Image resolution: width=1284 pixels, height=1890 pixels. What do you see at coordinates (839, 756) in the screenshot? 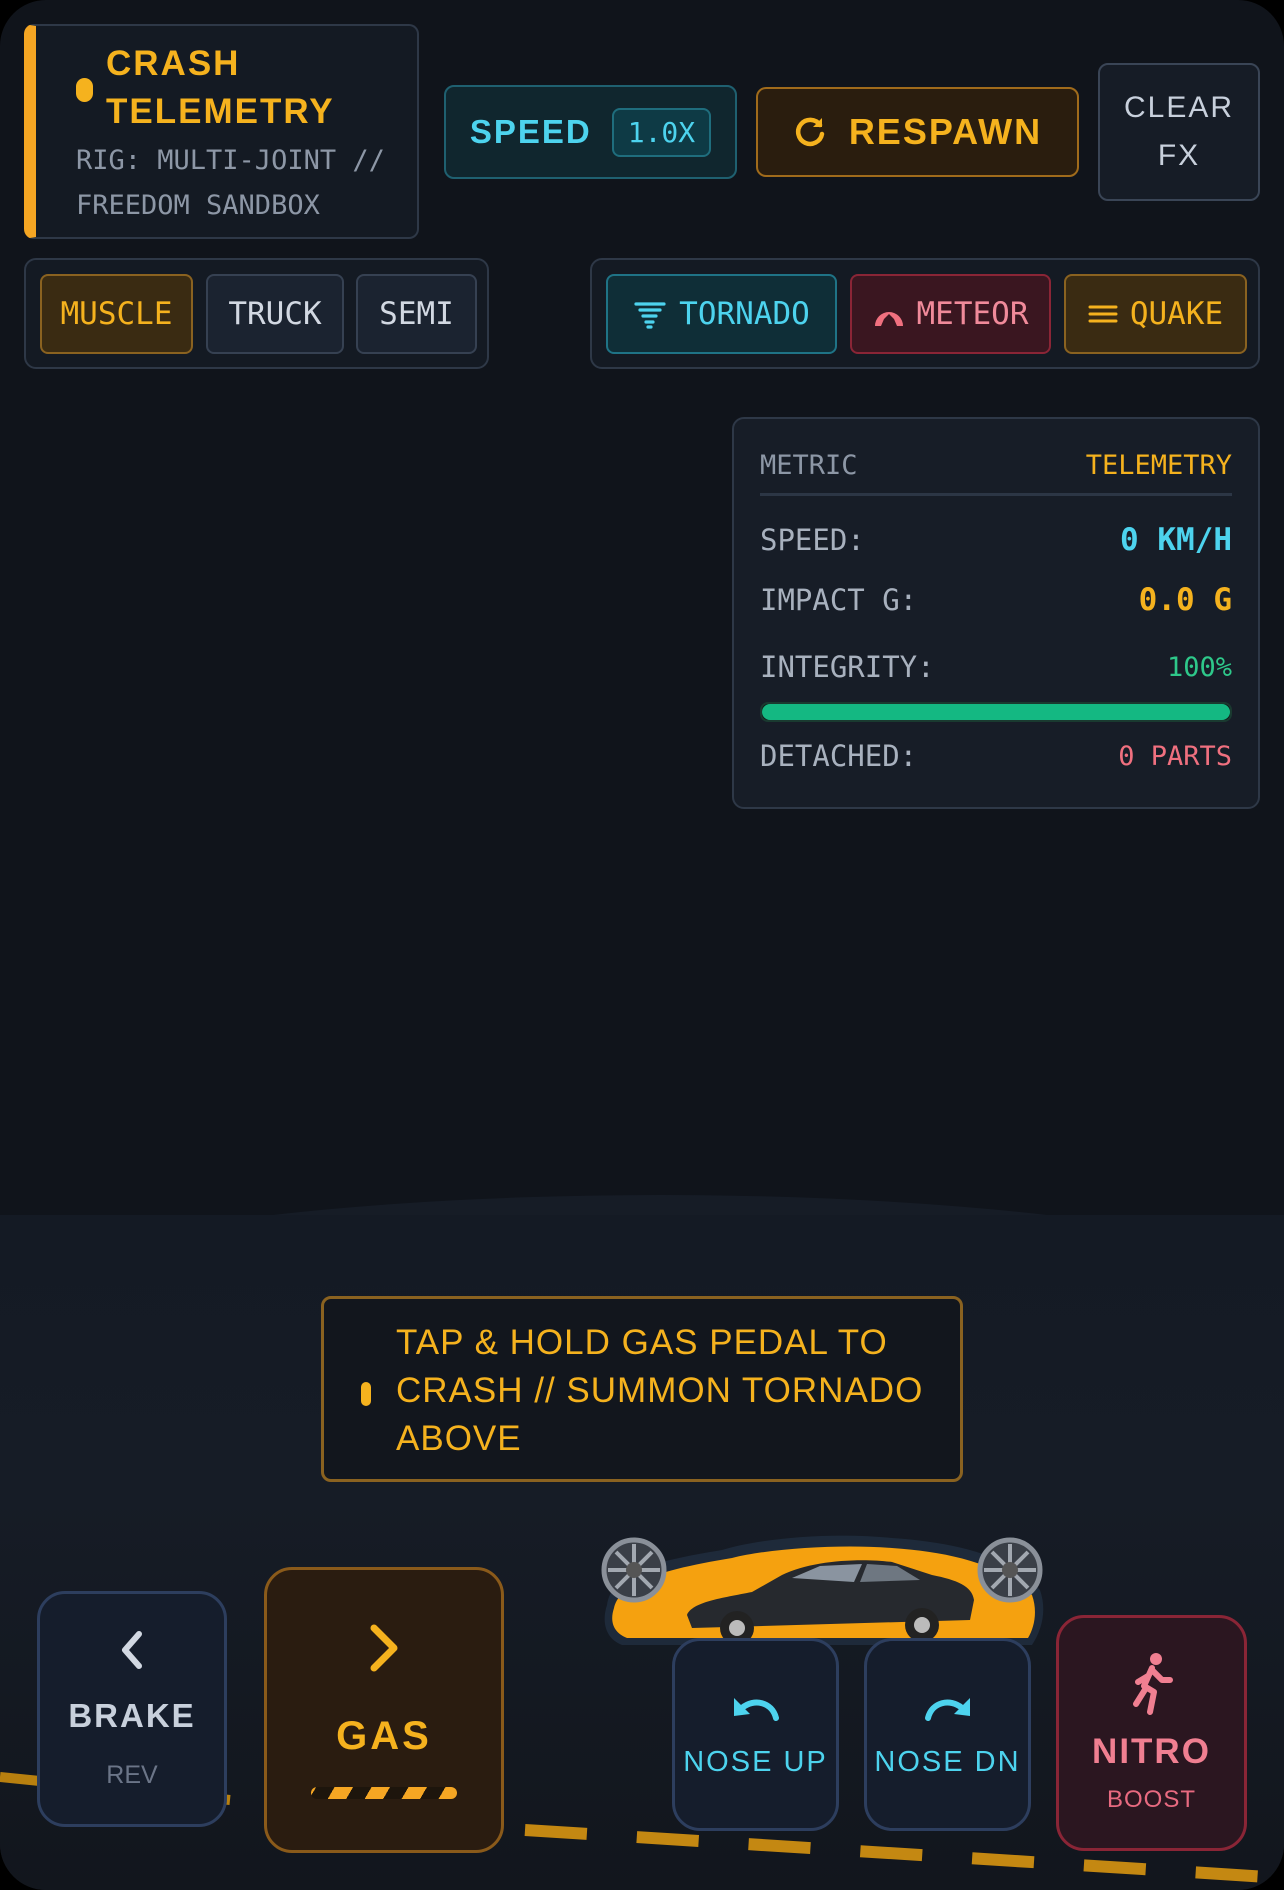
I see `detached-key: DETACHED:` at bounding box center [839, 756].